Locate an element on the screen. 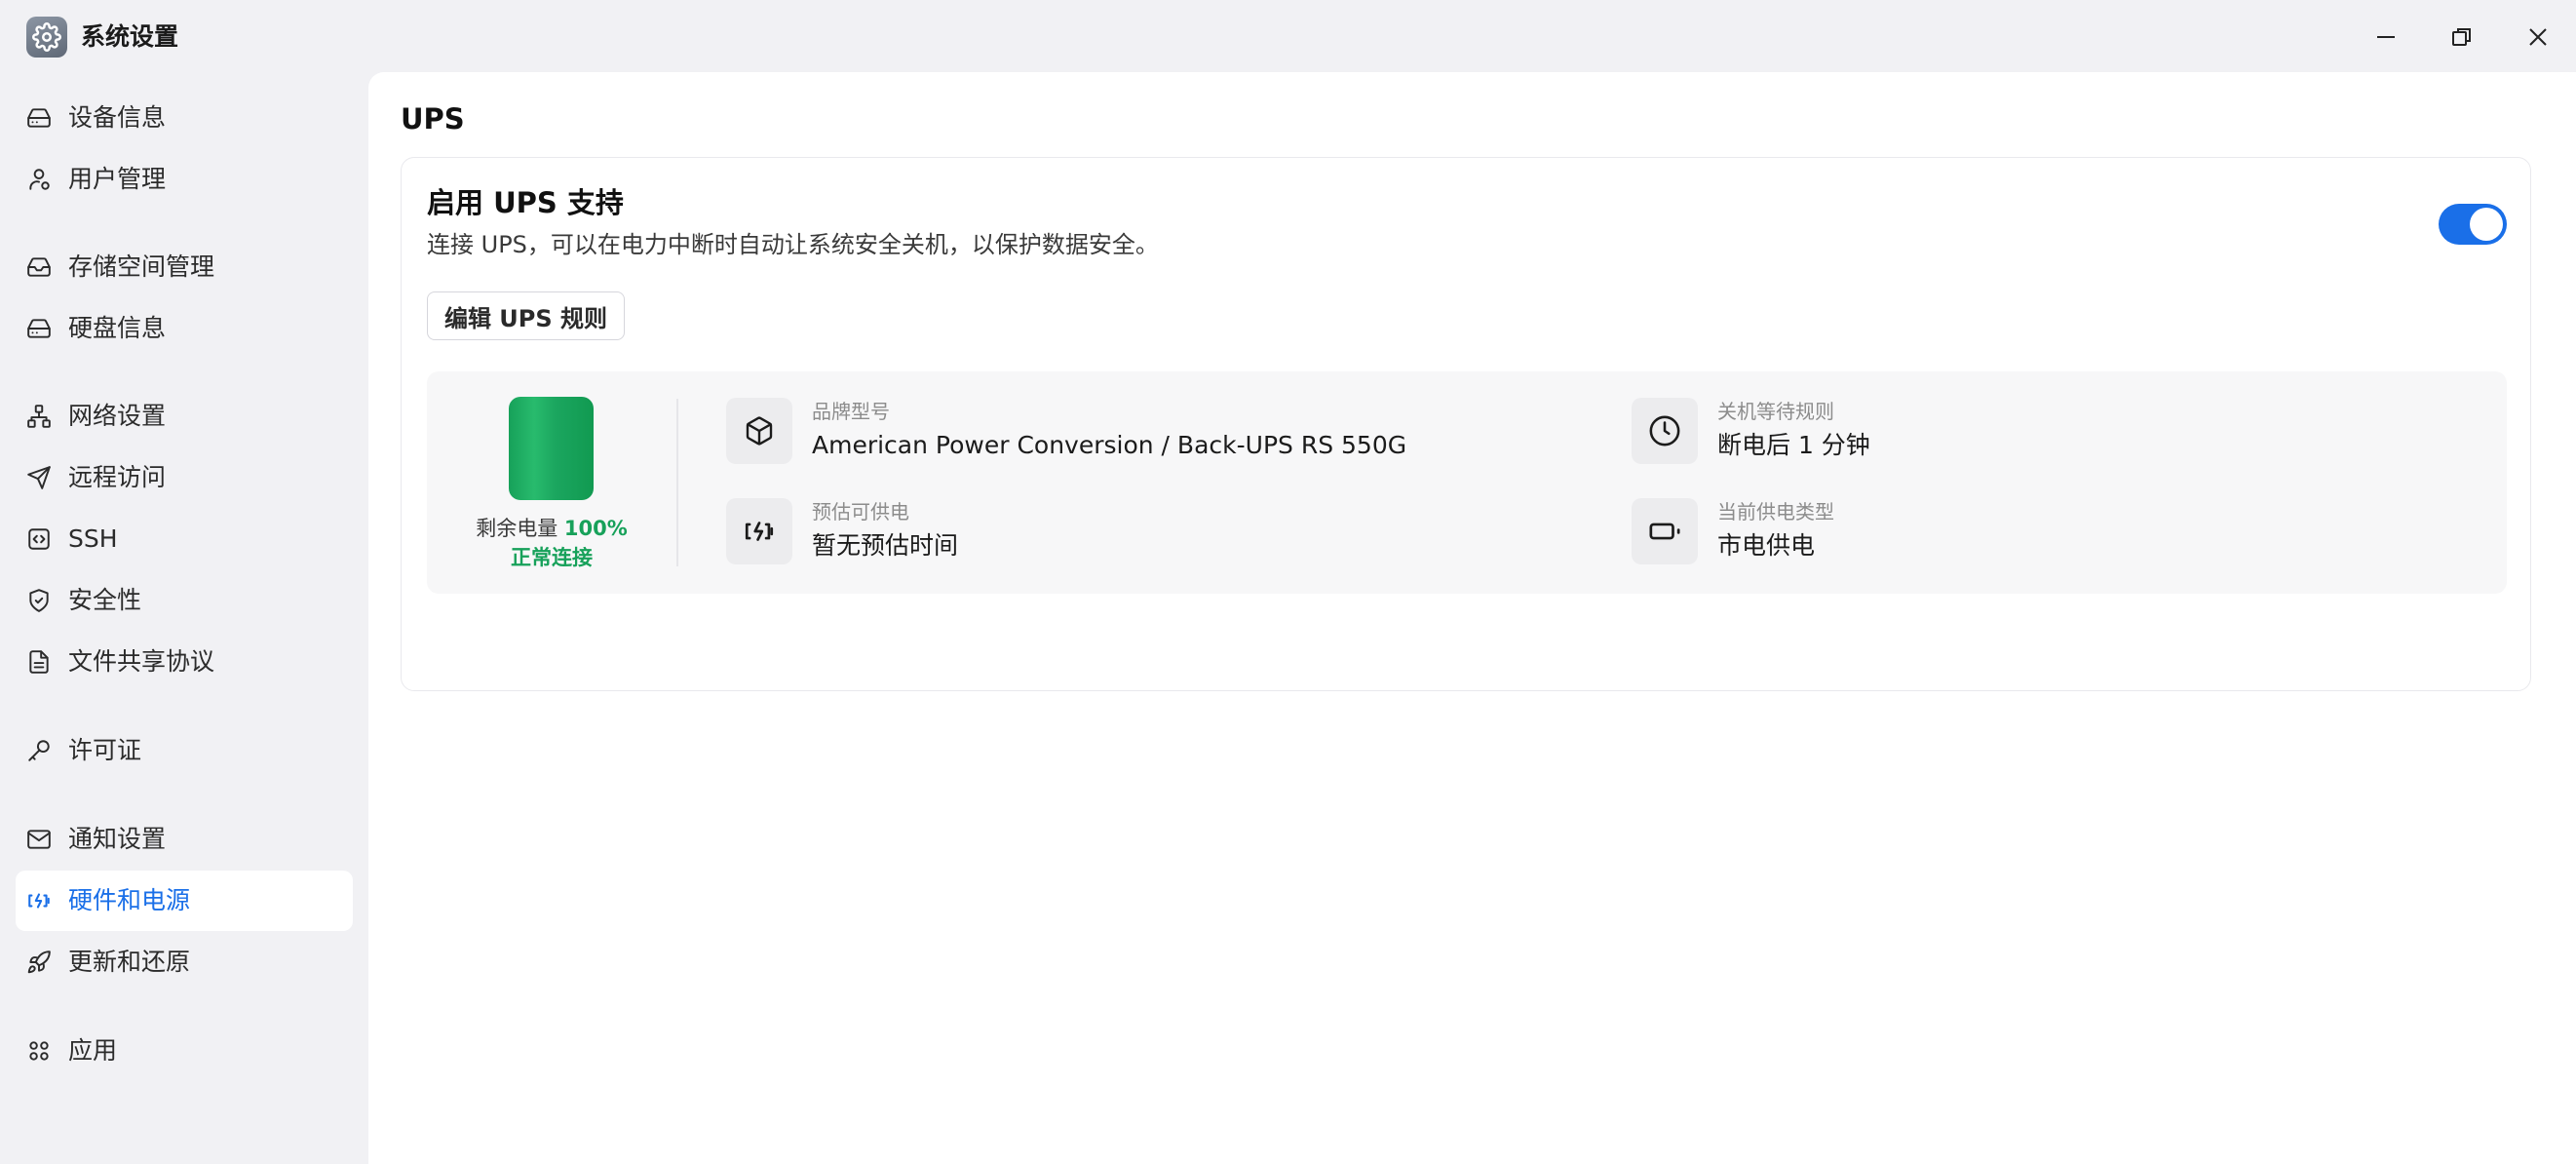 This screenshot has height=1164, width=2576. network-icon is located at coordinates (39, 416).